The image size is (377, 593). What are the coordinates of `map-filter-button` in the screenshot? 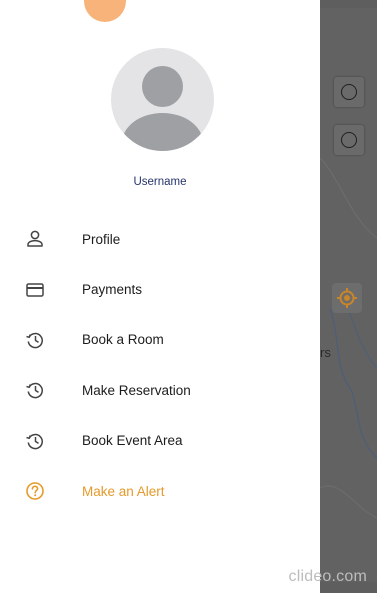 It's located at (349, 140).